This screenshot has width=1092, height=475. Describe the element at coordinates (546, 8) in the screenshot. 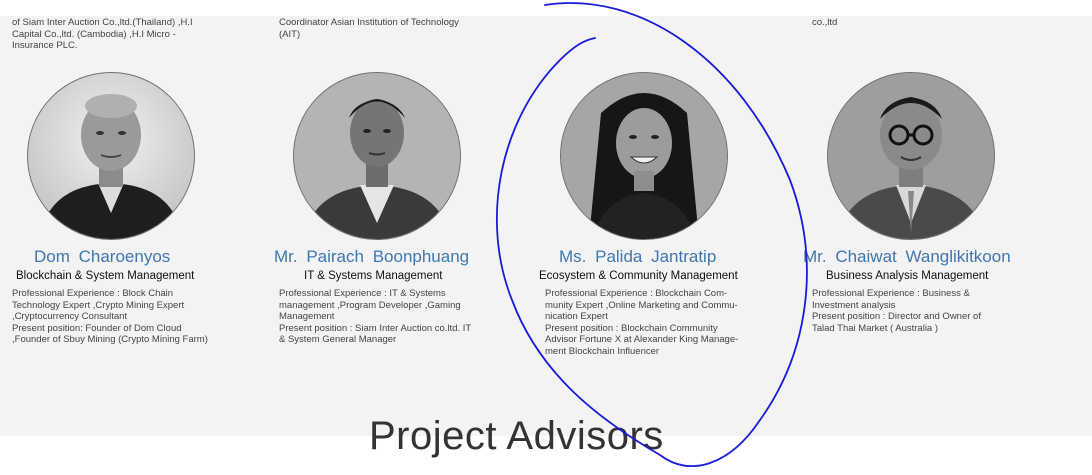

I see `top-white-band` at that location.